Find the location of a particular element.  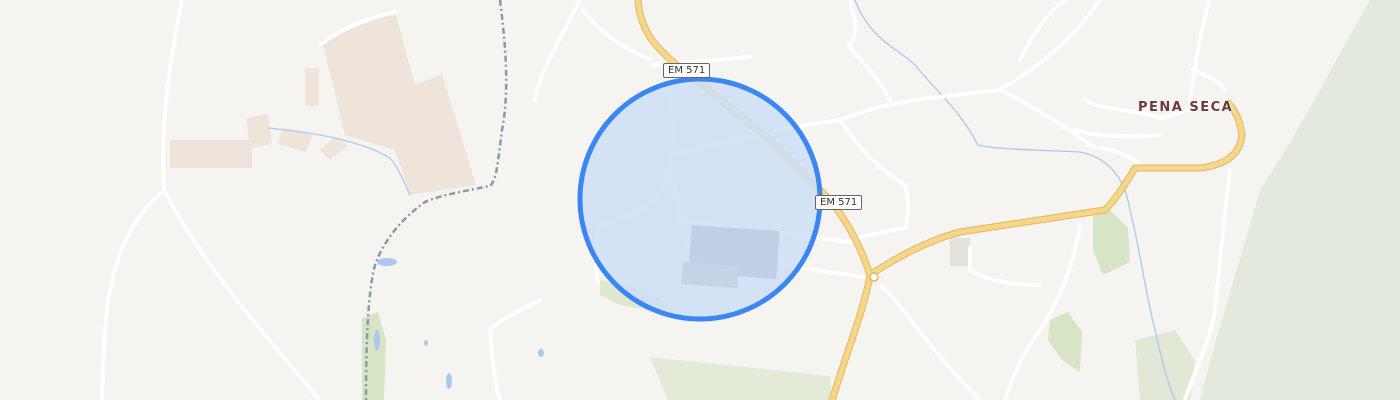

roundabout is located at coordinates (874, 277).